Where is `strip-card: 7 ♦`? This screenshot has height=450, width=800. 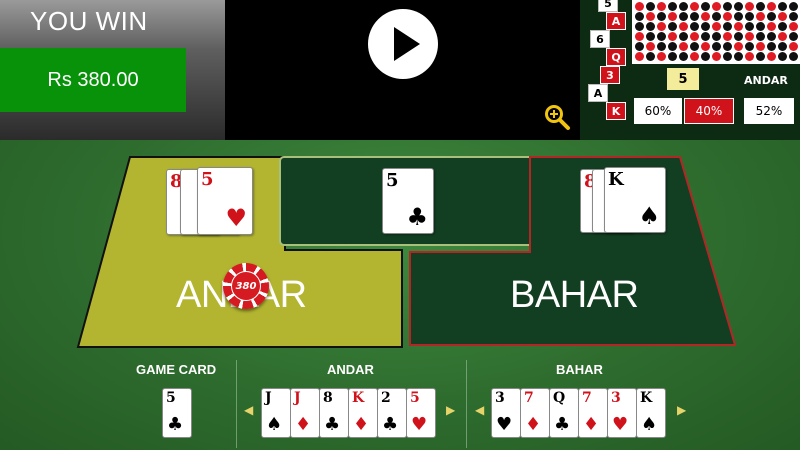 strip-card: 7 ♦ is located at coordinates (593, 413).